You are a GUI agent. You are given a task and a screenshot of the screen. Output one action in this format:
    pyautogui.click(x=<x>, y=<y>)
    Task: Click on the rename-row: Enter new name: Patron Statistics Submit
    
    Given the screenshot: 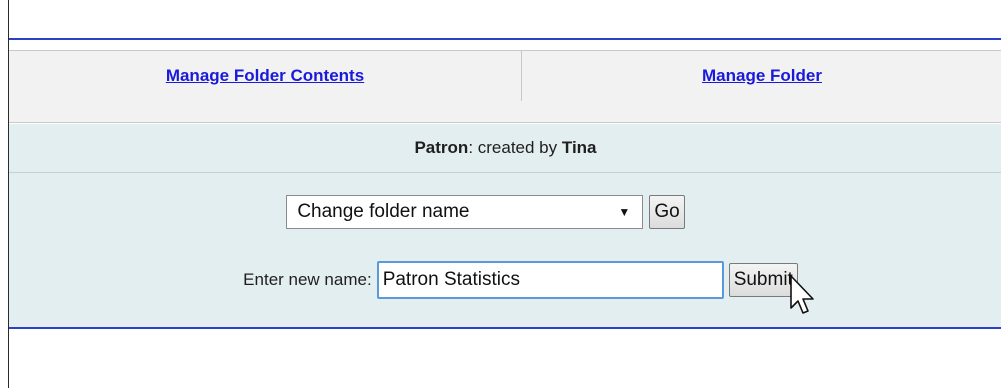 What is the action you would take?
    pyautogui.click(x=505, y=280)
    